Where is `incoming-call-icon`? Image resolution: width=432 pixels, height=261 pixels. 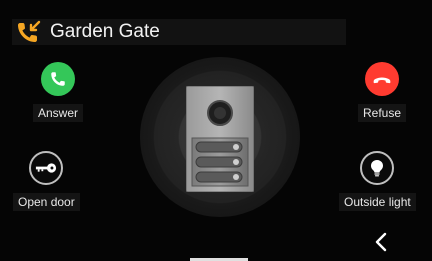 incoming-call-icon is located at coordinates (29, 31).